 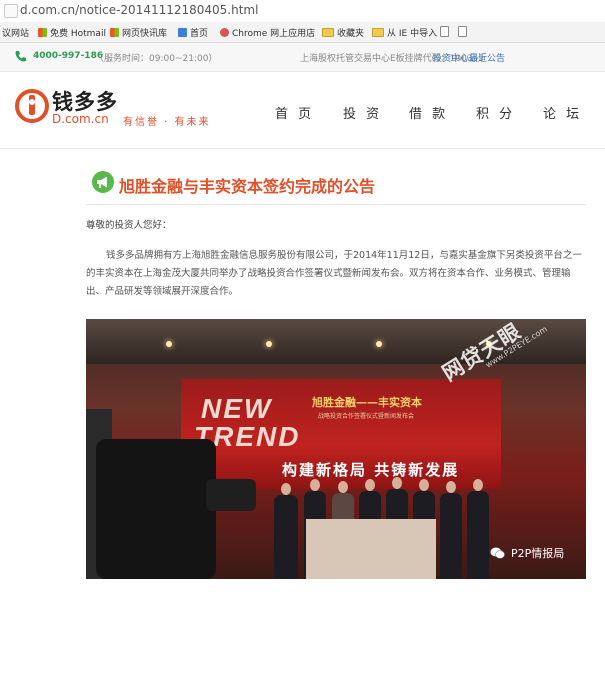 What do you see at coordinates (267, 32) in the screenshot?
I see `favorite-item: Chrome 网上应用店` at bounding box center [267, 32].